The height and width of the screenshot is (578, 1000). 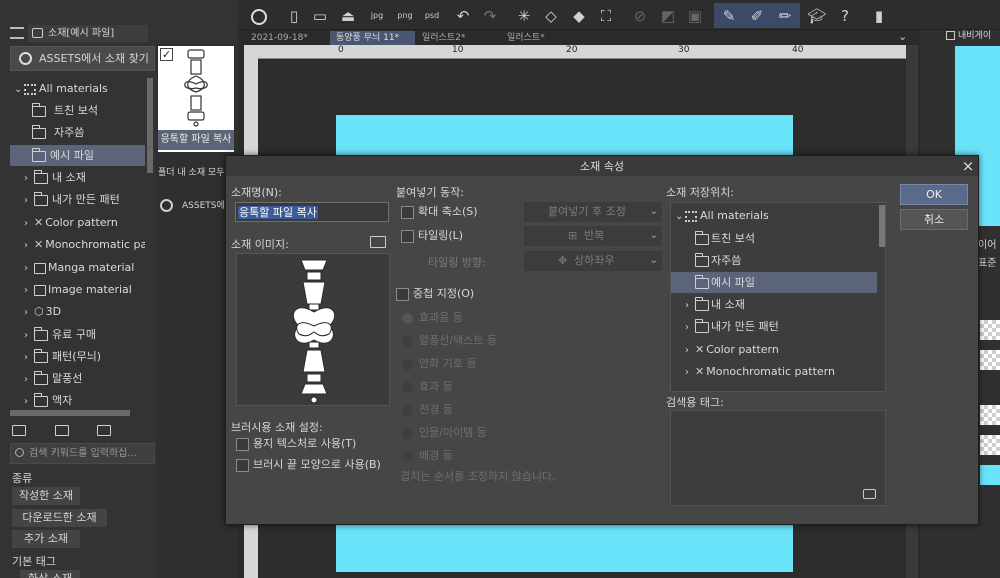 I want to click on tree-item-3d: › ⬡ 3D, so click(x=77, y=311).